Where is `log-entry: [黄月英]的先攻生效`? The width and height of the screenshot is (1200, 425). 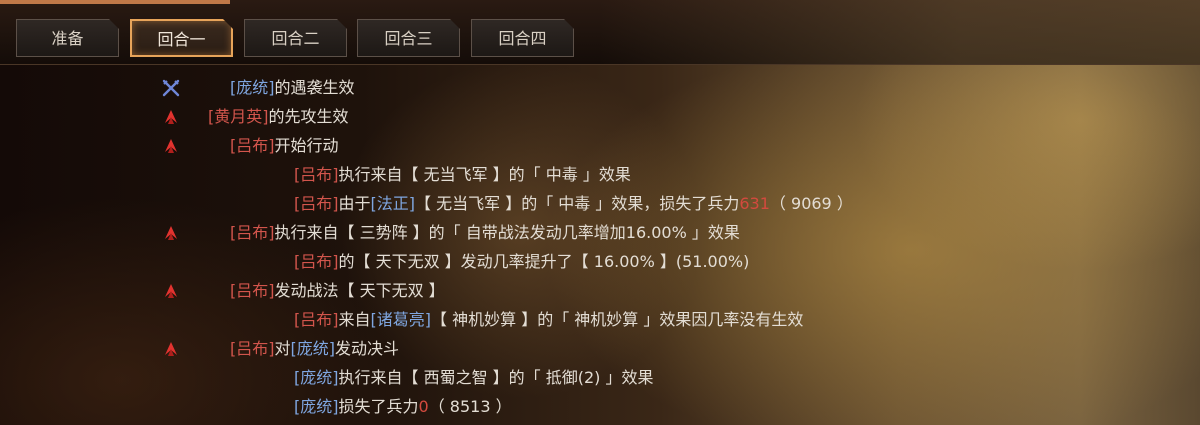 log-entry: [黄月英]的先攻生效 is located at coordinates (278, 117).